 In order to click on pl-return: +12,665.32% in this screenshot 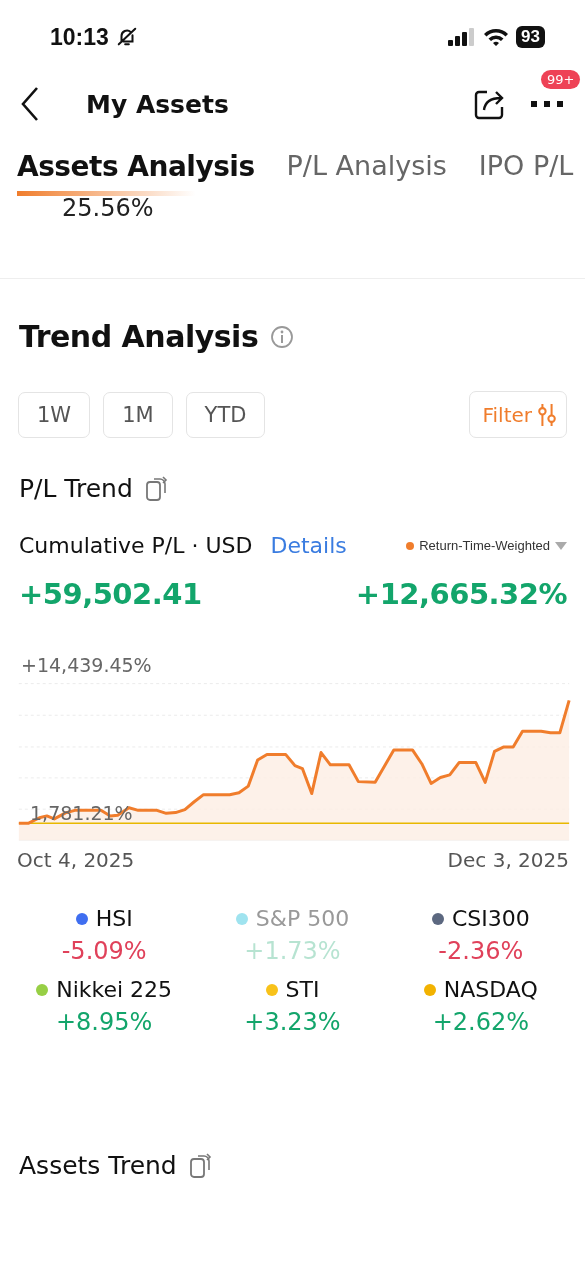, I will do `click(461, 594)`.